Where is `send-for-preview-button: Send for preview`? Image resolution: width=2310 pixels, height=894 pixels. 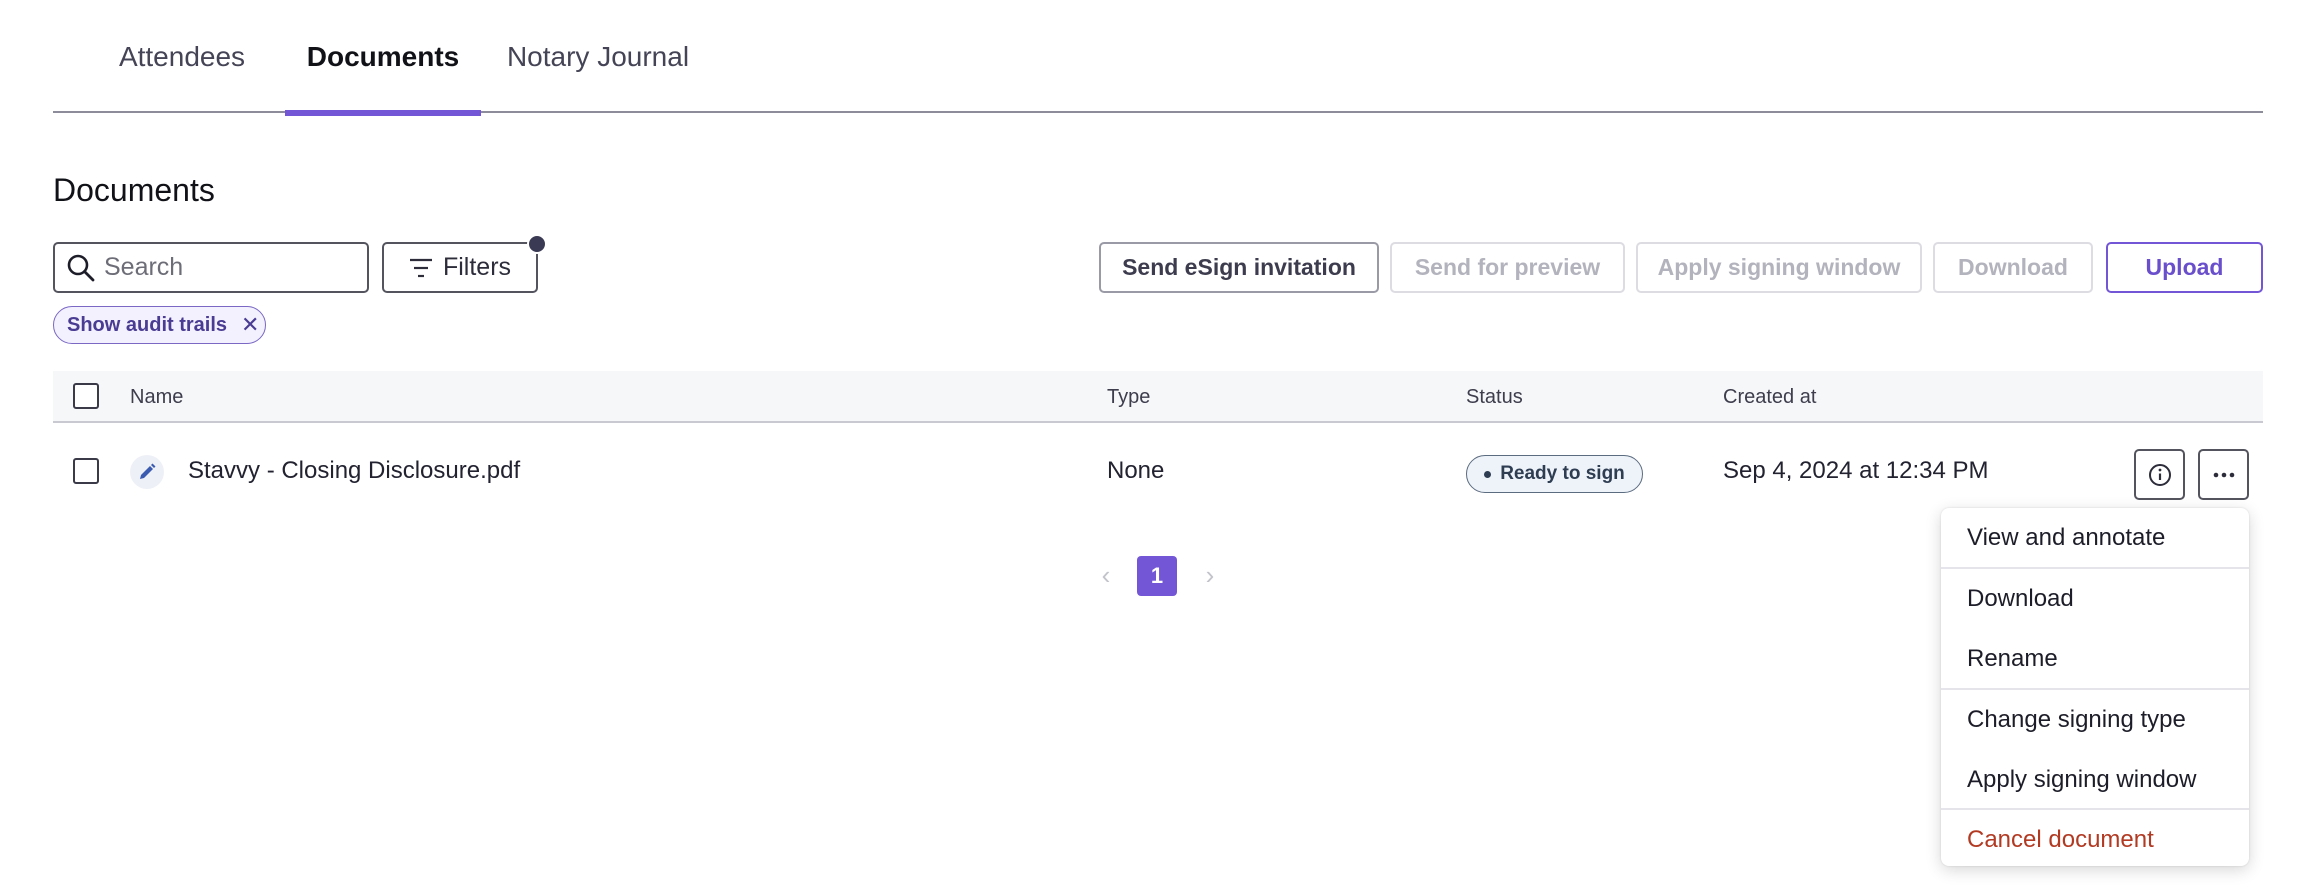 send-for-preview-button: Send for preview is located at coordinates (1507, 267).